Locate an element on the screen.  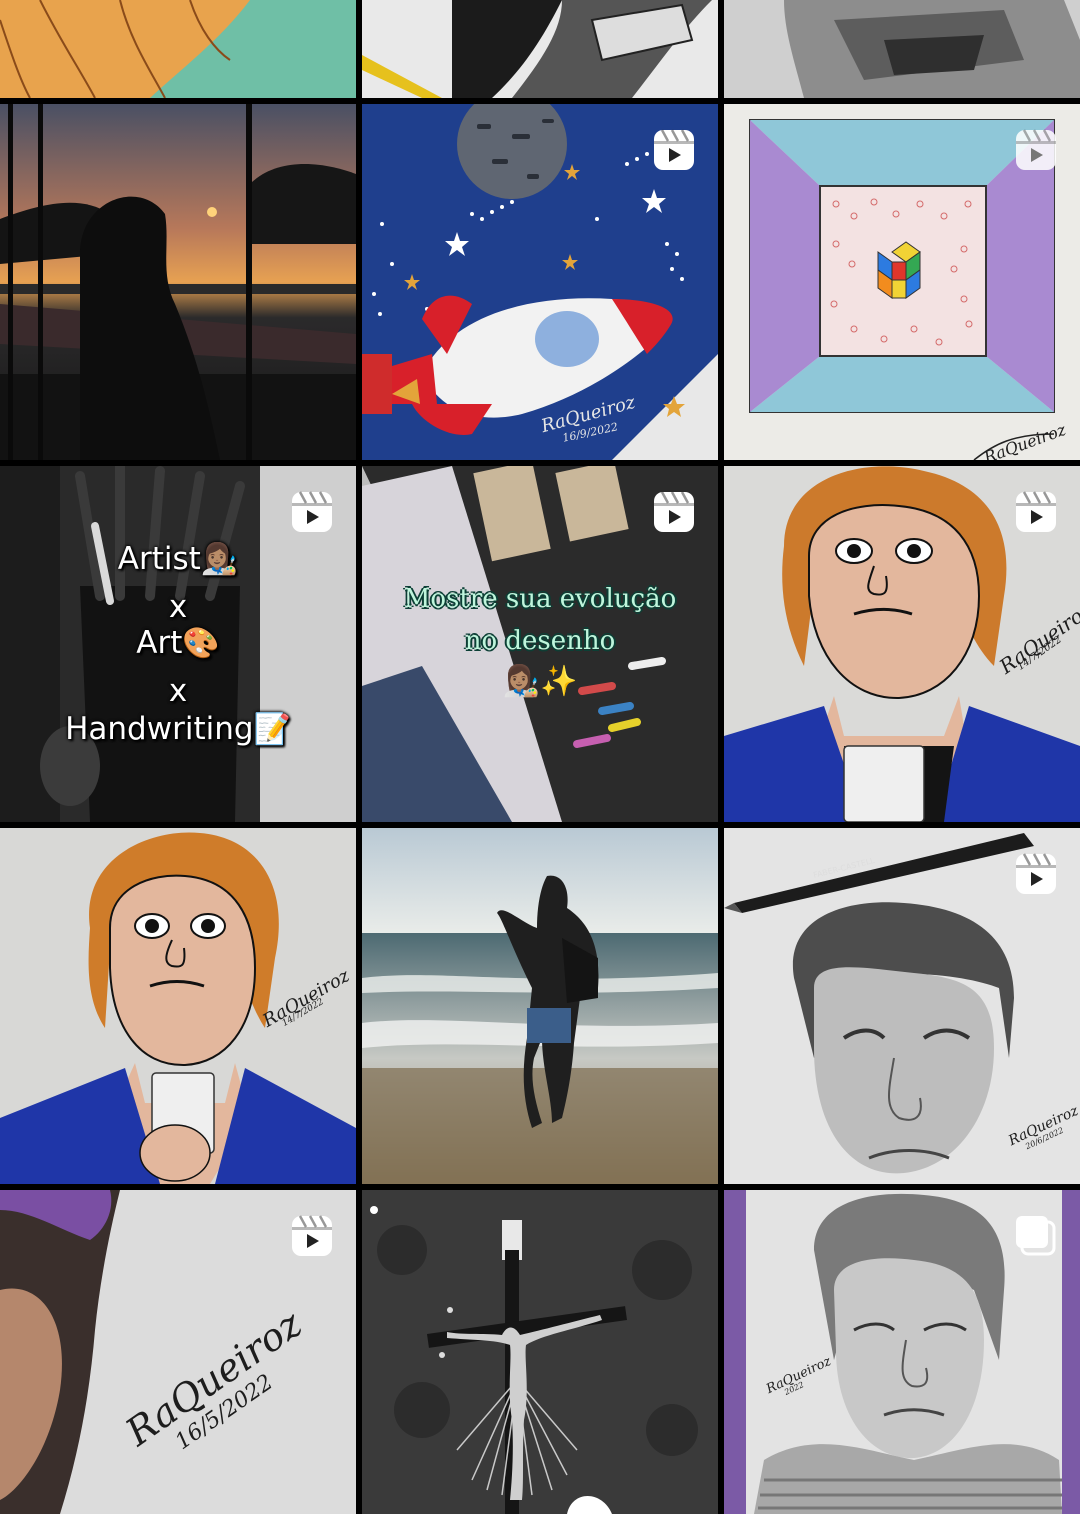
ink-sketch-thumbnail is located at coordinates (540, 49).